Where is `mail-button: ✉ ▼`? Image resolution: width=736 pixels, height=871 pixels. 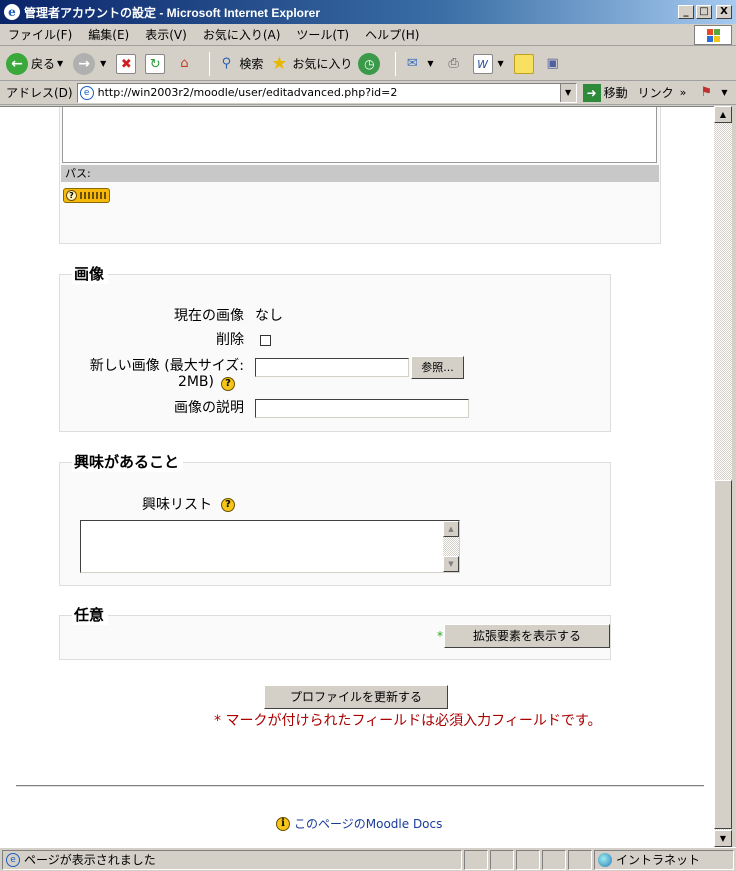
mail-button: ✉ ▼ is located at coordinates (419, 64).